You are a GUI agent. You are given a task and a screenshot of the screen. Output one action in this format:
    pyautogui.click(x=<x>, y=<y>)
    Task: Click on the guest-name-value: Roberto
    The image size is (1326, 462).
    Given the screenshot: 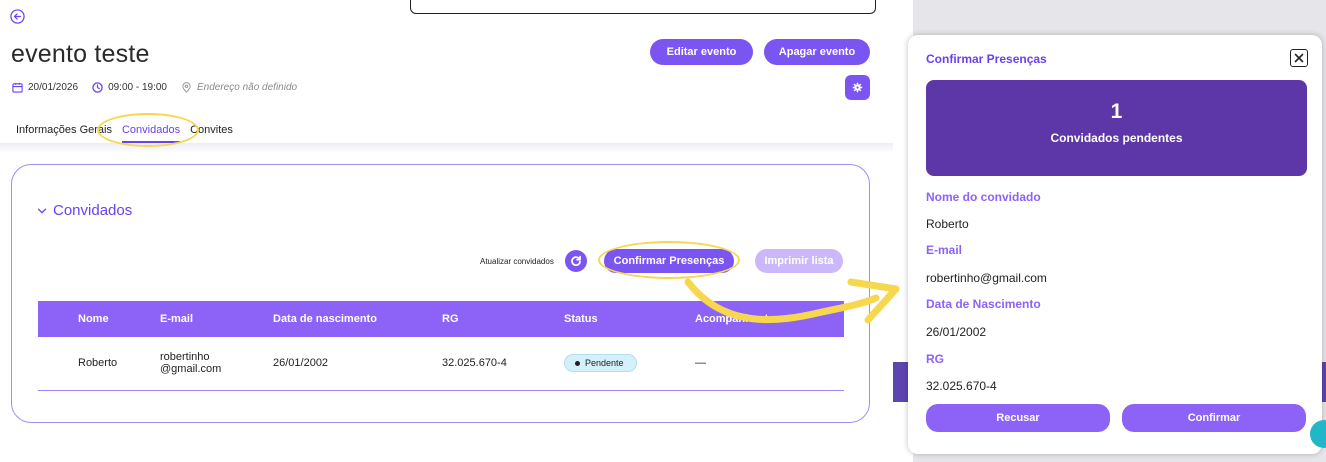 What is the action you would take?
    pyautogui.click(x=947, y=224)
    